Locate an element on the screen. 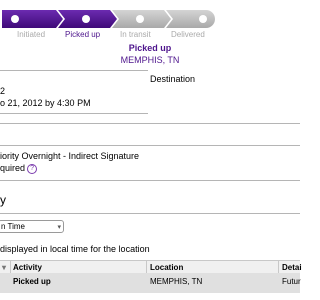 The image size is (320, 300). progress-tracker is located at coordinates (108, 19).